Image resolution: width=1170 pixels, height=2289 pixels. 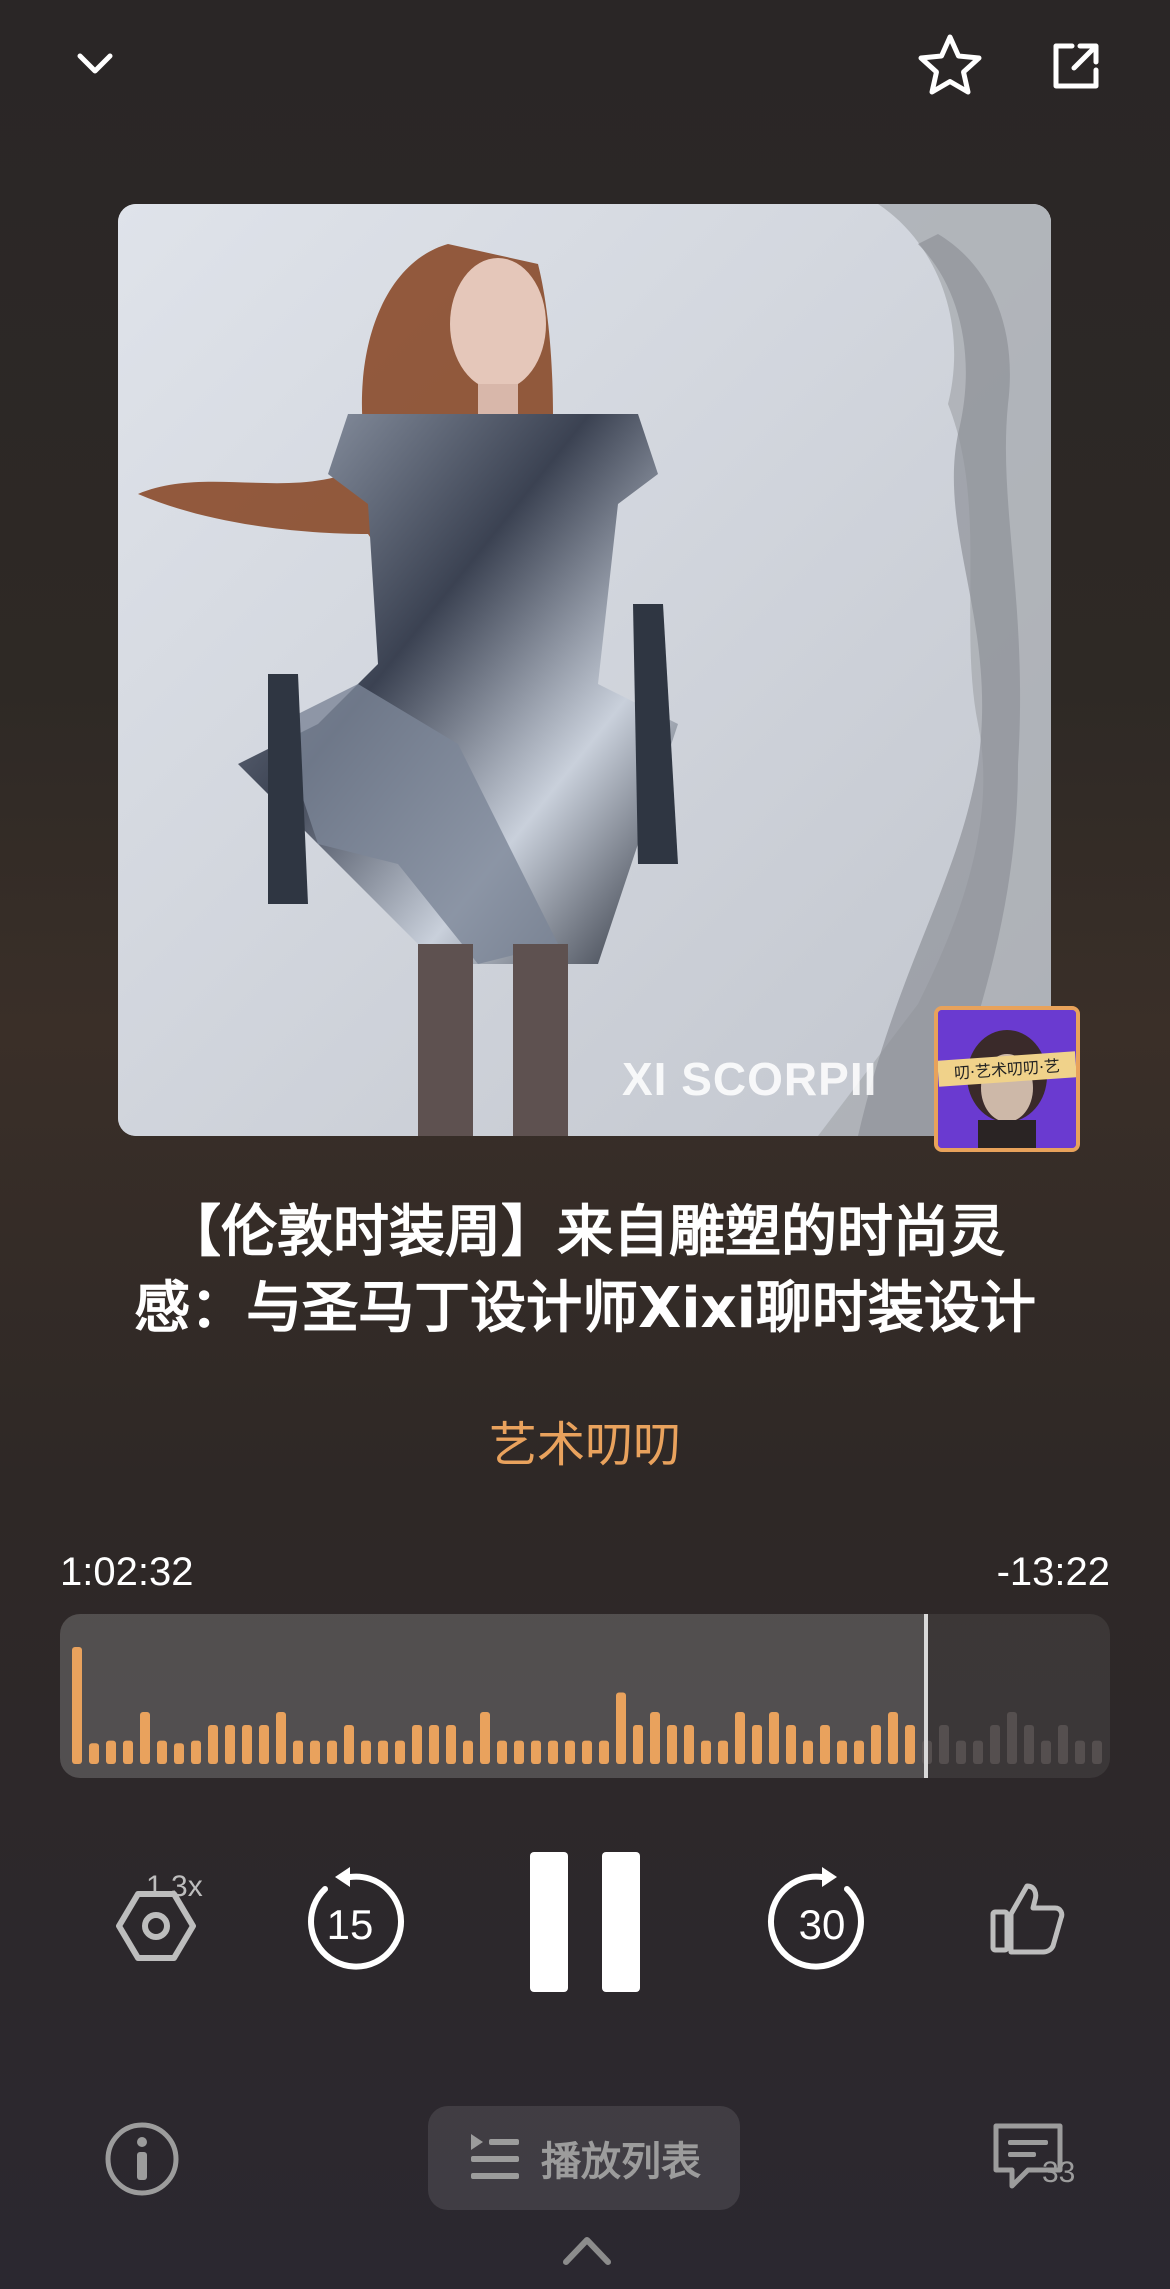 I want to click on pause-button, so click(x=585, y=1922).